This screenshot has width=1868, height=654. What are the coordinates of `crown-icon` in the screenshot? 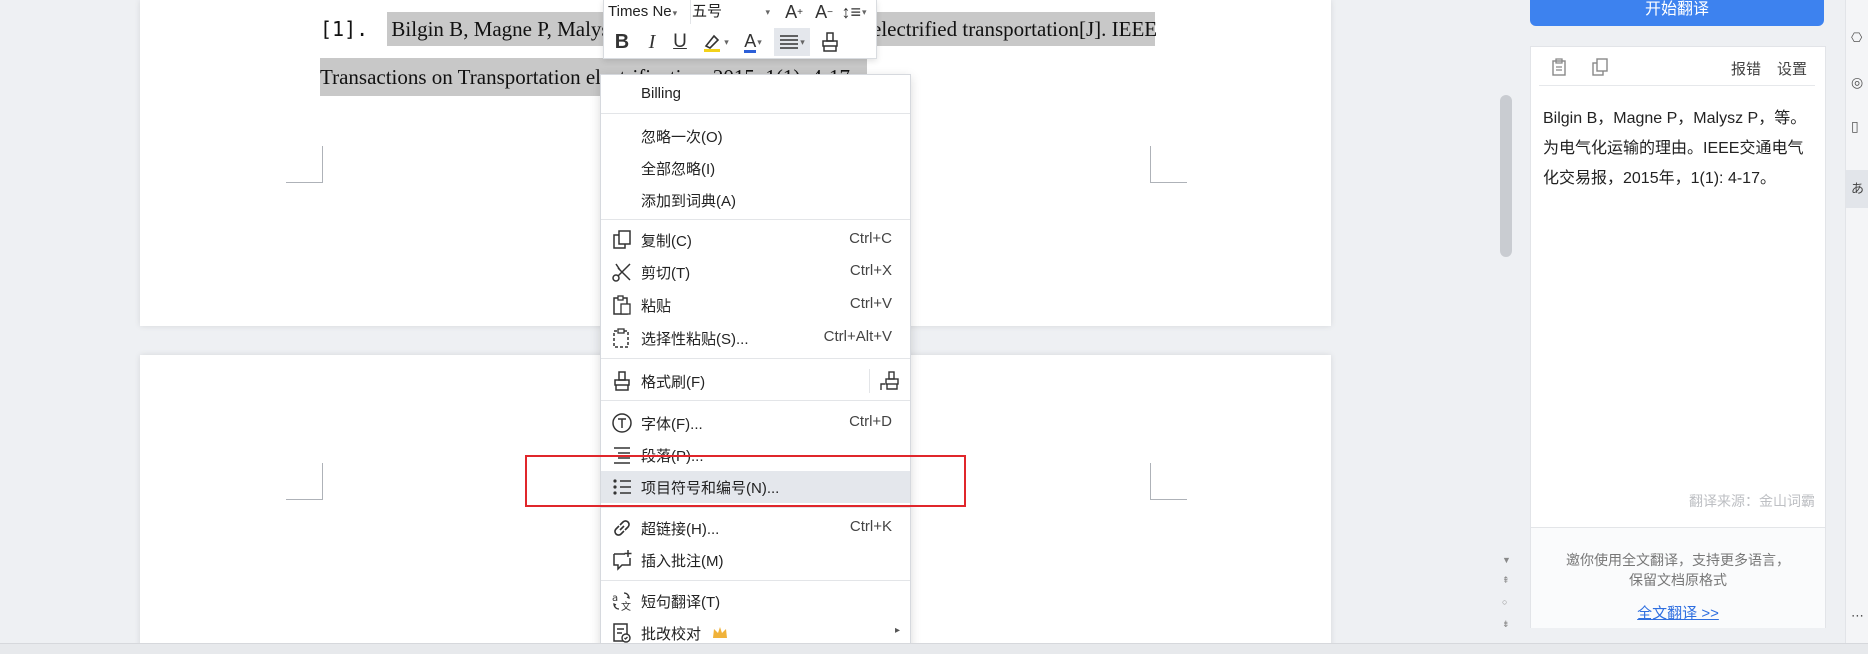 It's located at (720, 632).